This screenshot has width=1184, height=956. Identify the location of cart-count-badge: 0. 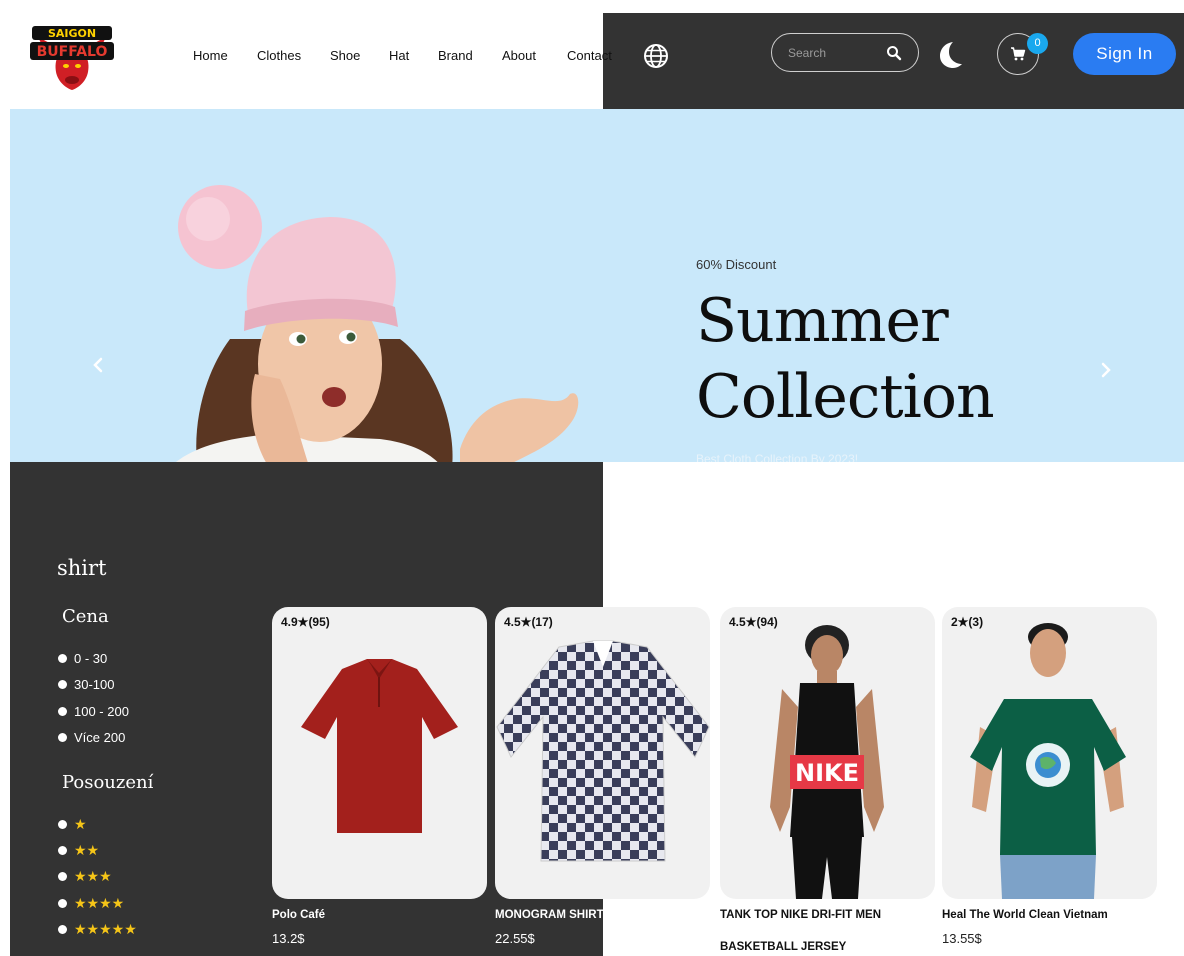
(1037, 43).